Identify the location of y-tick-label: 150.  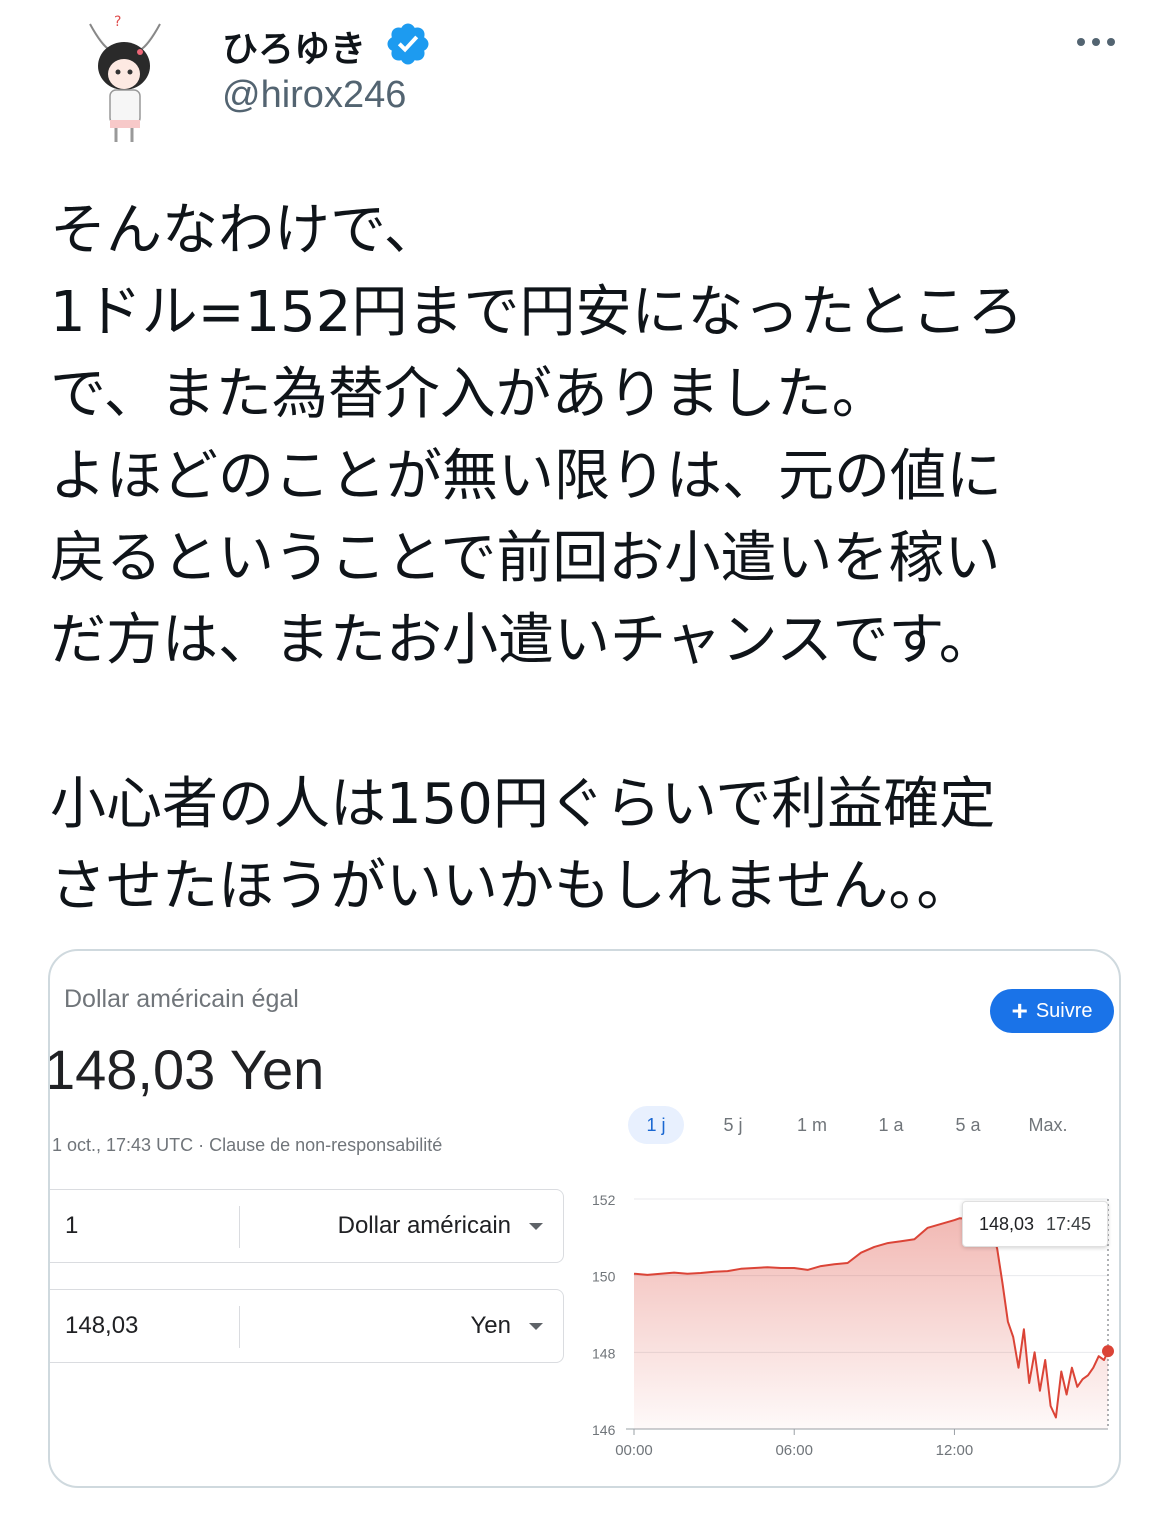
(604, 1277).